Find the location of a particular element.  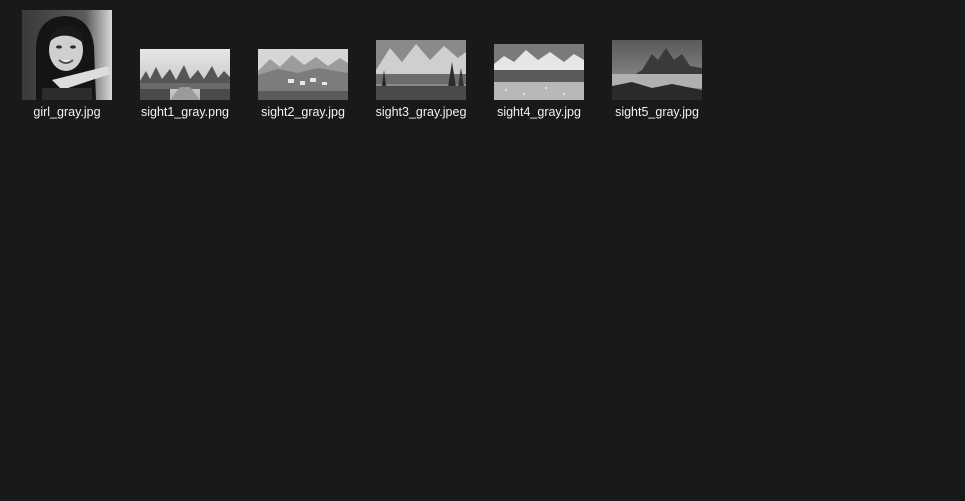

file-item-sight2-gray: sight2_gray.jpg is located at coordinates (303, 76).